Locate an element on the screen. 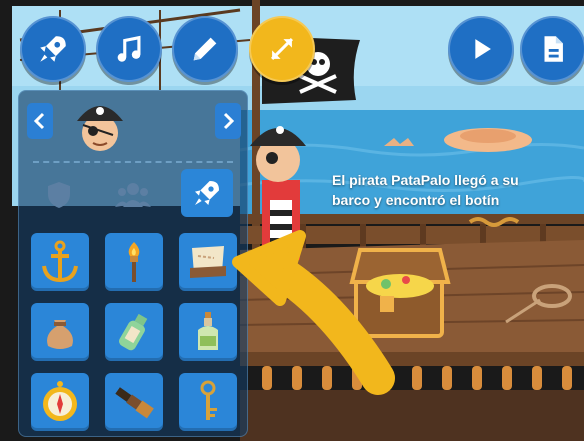 The image size is (584, 441). chevron-left-icon is located at coordinates (39, 121).